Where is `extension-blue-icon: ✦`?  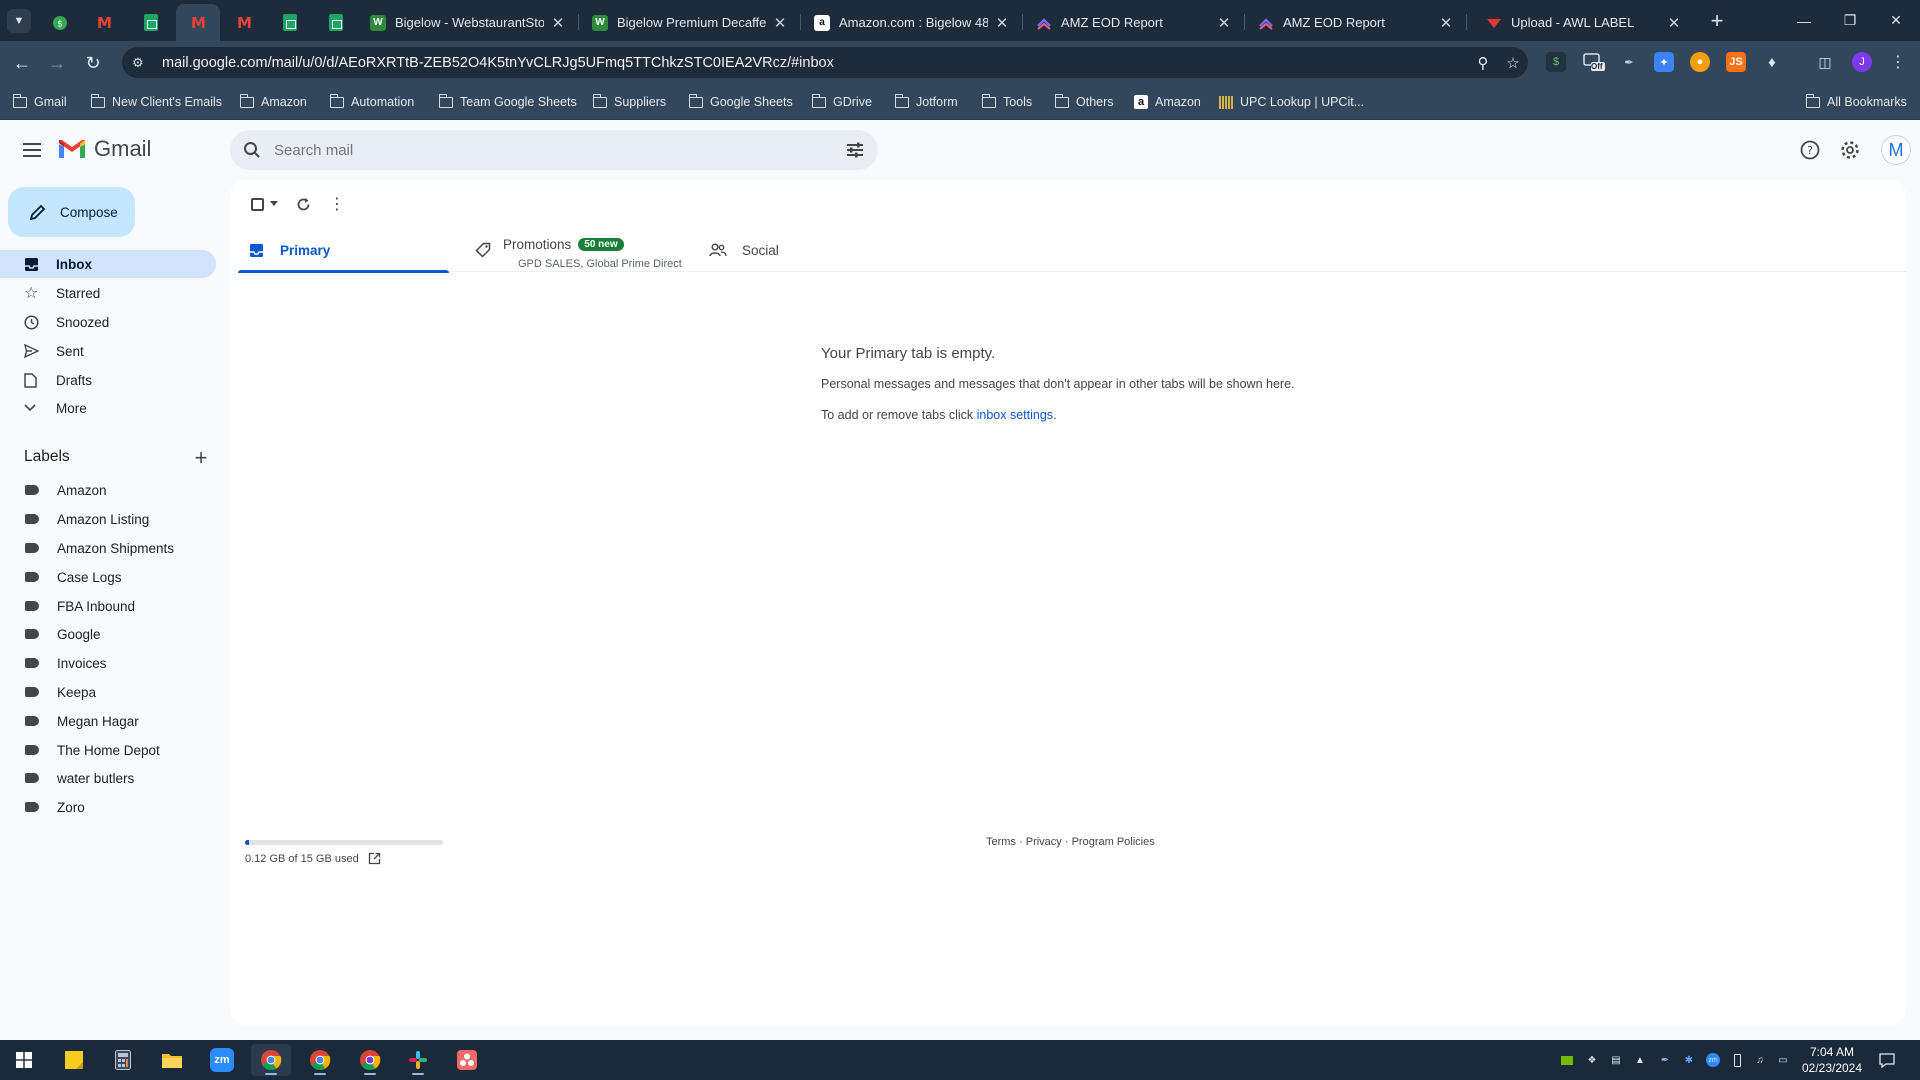
extension-blue-icon: ✦ is located at coordinates (1664, 62).